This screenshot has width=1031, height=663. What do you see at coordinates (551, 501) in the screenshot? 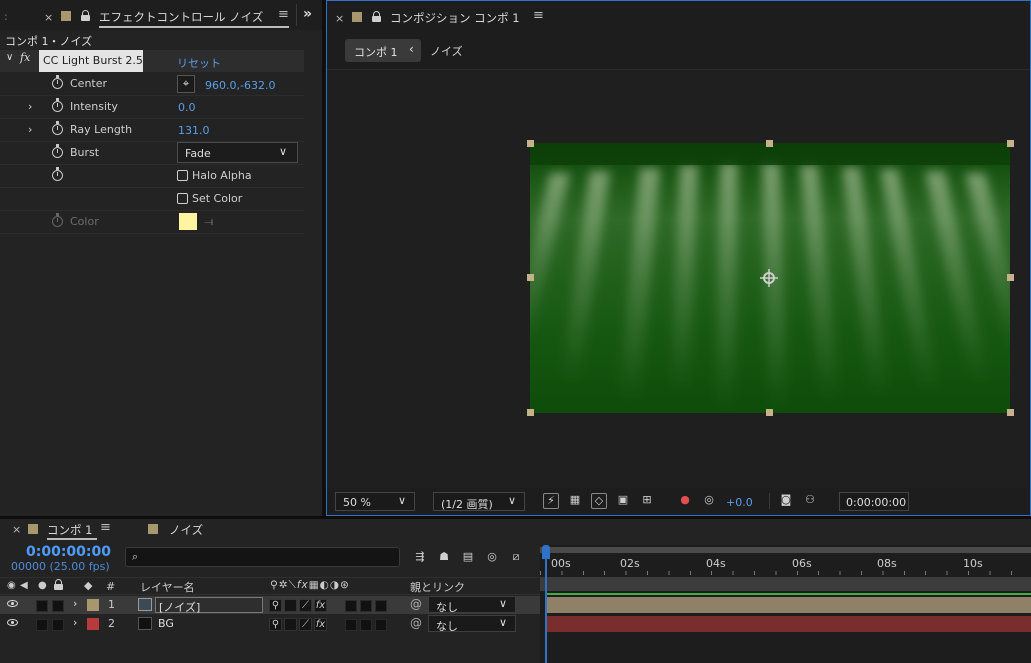
I see `fast-previews-icon: ⚡` at bounding box center [551, 501].